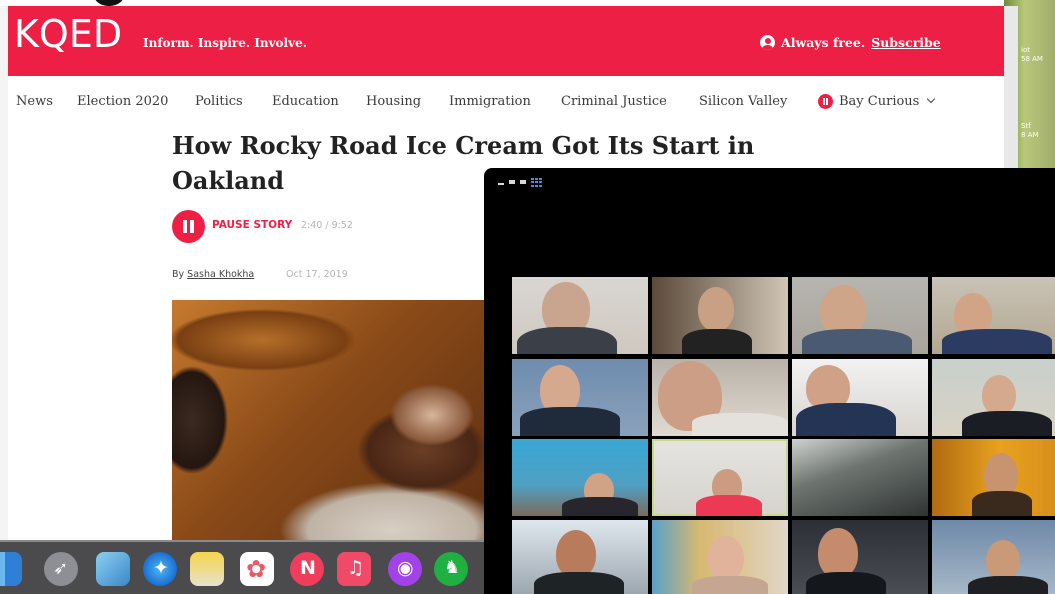 The image size is (1055, 594). I want to click on nav-item-criminal-justice: Criminal Justice, so click(614, 101).